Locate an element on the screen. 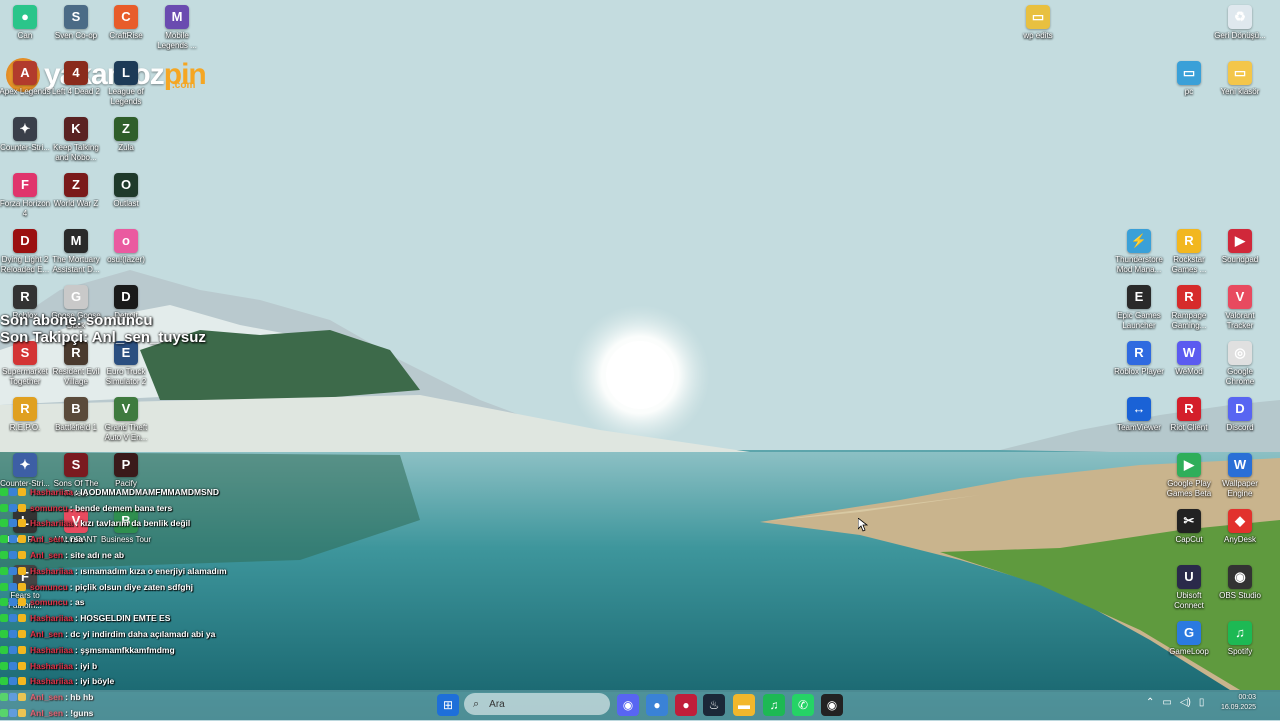 Image resolution: width=1280 pixels, height=721 pixels. desktop-icon-label: CapCut is located at coordinates (1189, 539).